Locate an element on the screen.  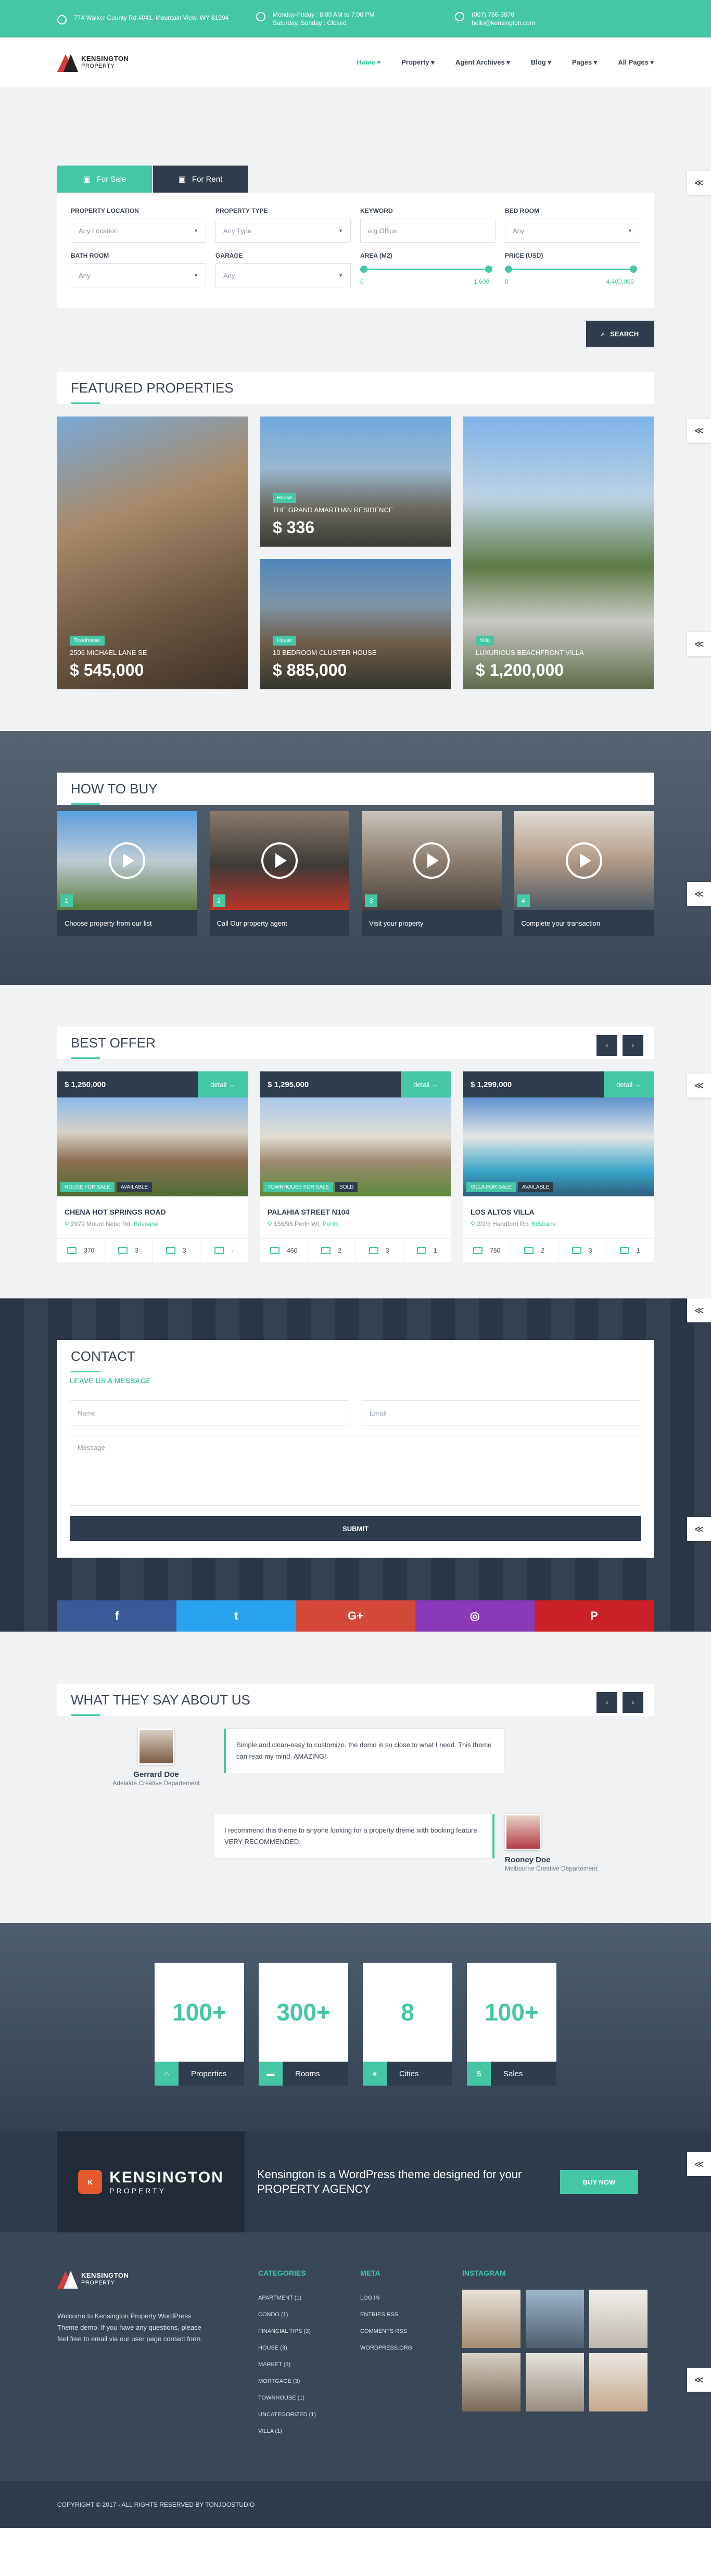
search-button: ⌕ SEARCH is located at coordinates (620, 334).